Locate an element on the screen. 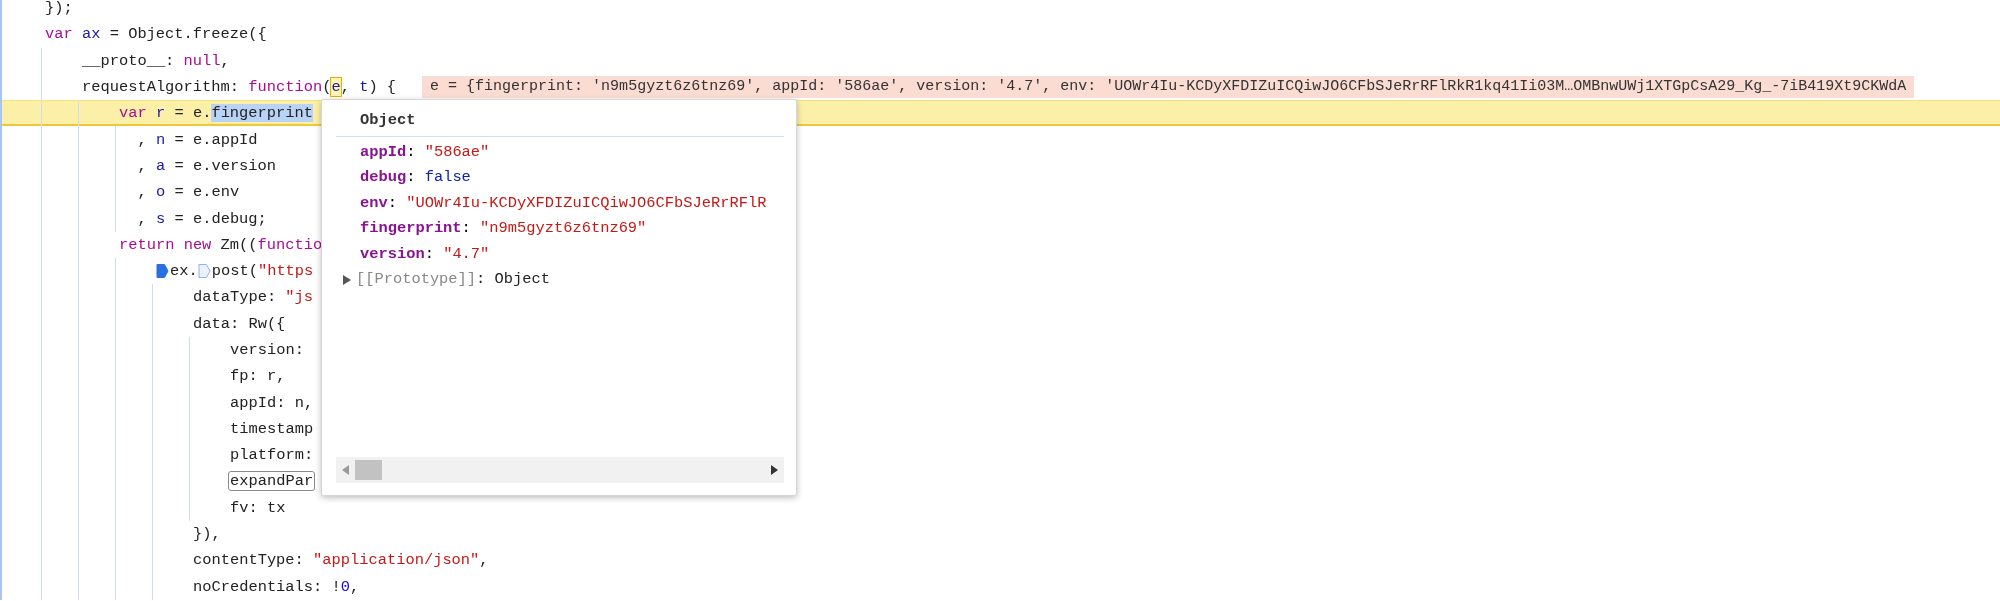 The height and width of the screenshot is (601, 2000). code-line: , s = e.debug; is located at coordinates (202, 218).